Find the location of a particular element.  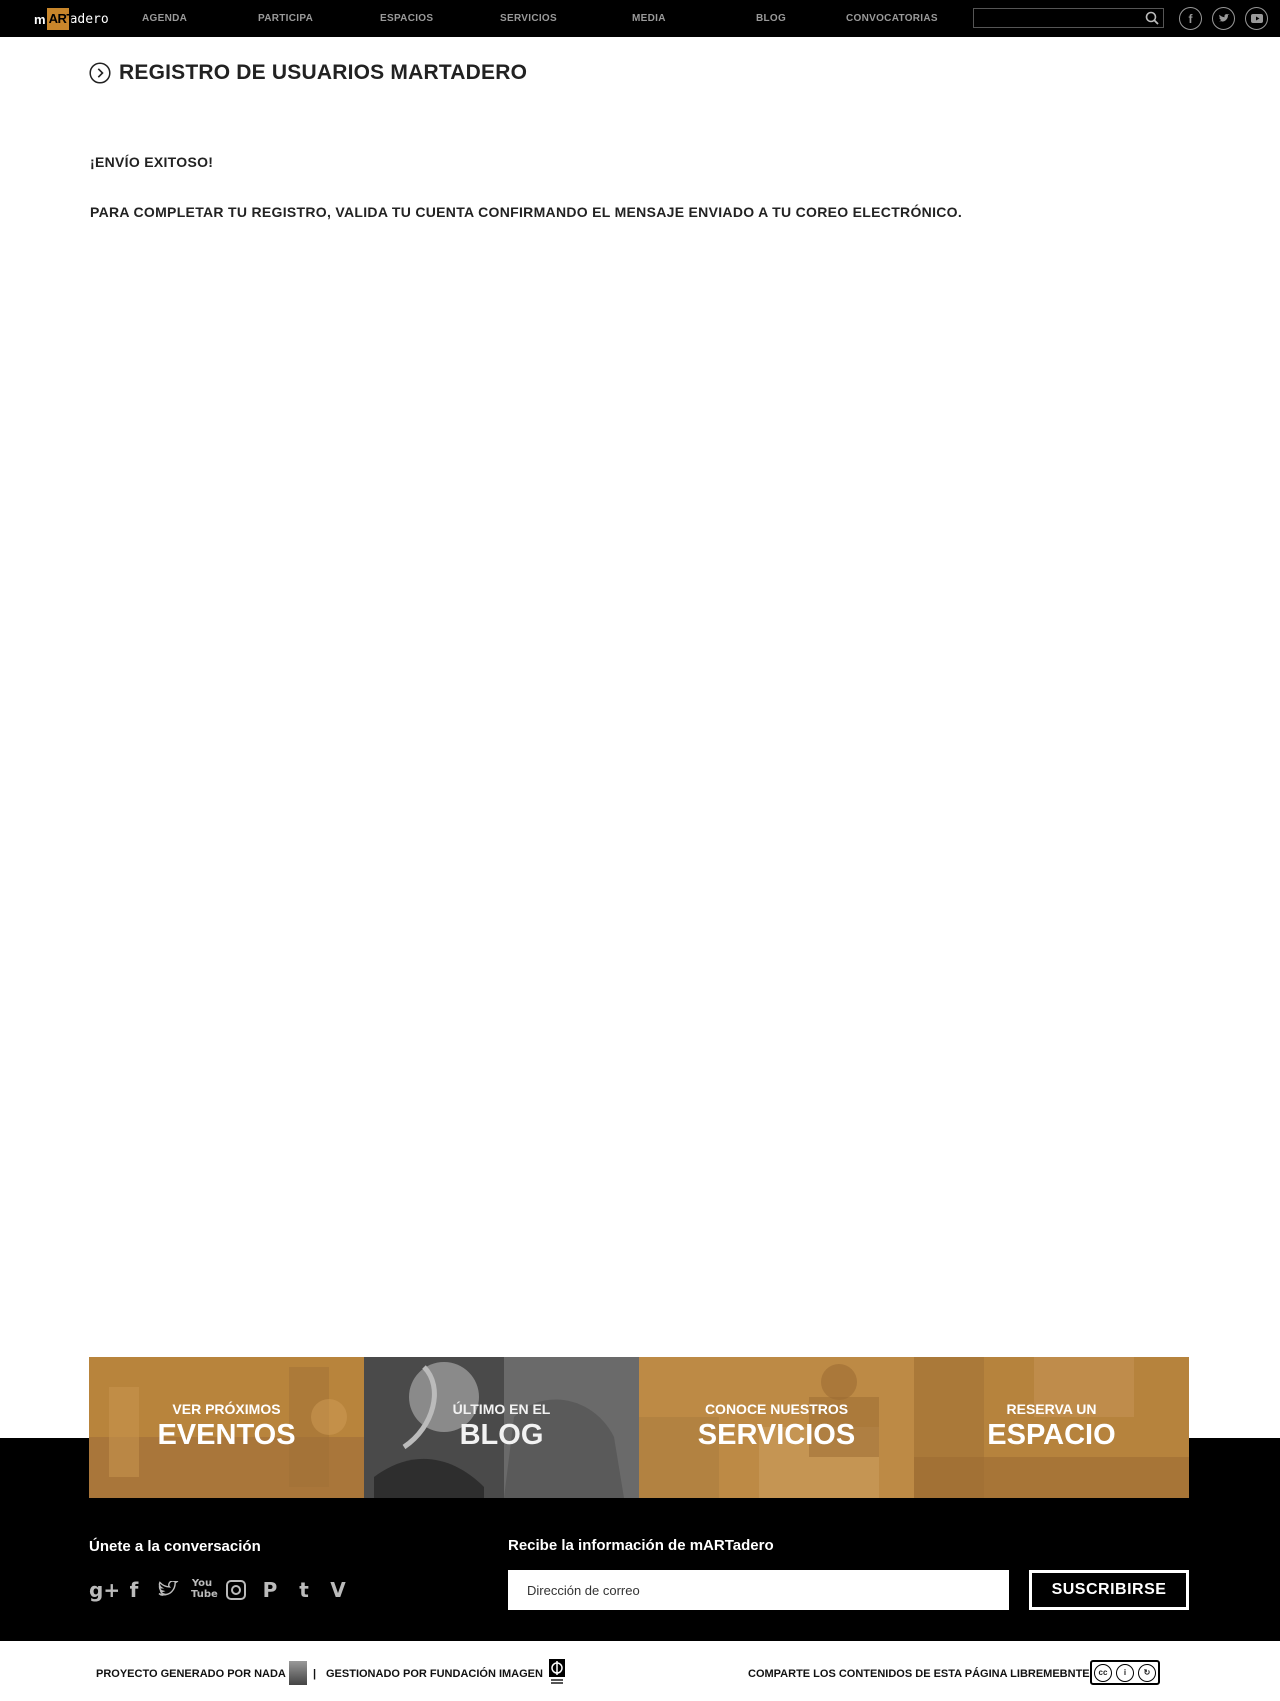

logo-adero: adero is located at coordinates (89, 19).